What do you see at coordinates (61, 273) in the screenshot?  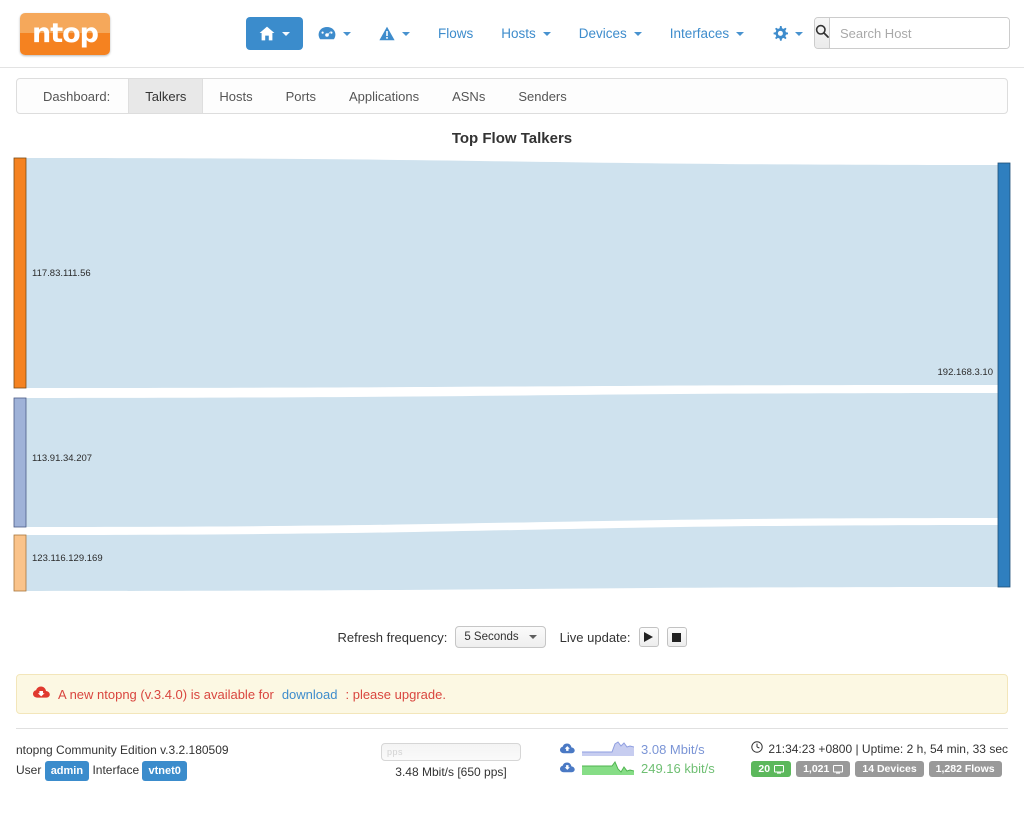 I see `sankey-label-src0: 117.83.111.56` at bounding box center [61, 273].